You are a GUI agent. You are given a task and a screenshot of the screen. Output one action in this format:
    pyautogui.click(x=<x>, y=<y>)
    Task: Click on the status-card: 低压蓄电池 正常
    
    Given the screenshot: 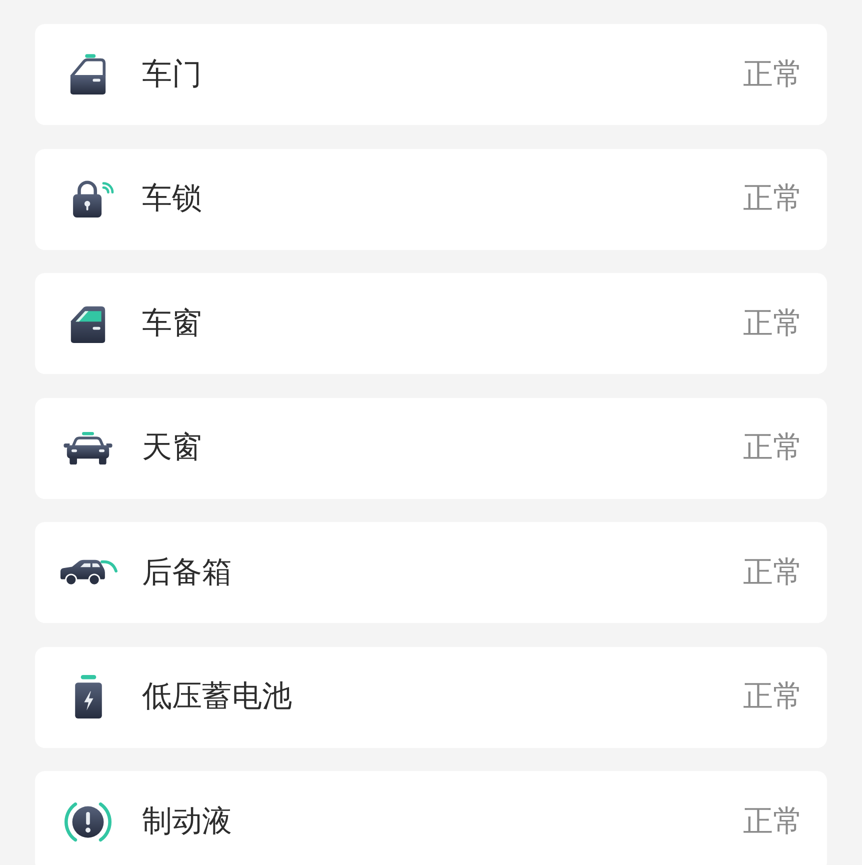 What is the action you would take?
    pyautogui.click(x=431, y=697)
    